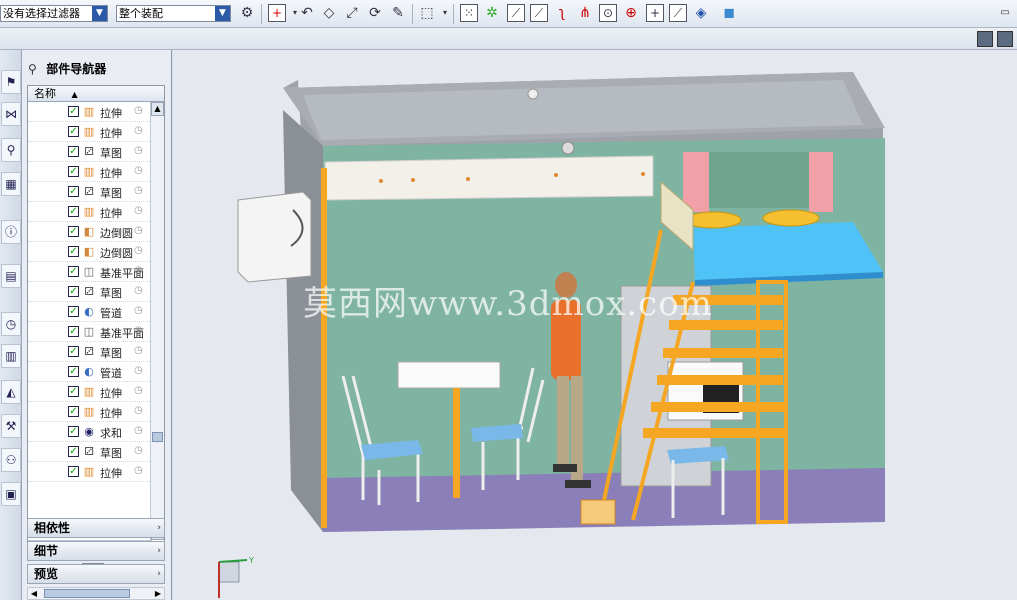  What do you see at coordinates (277, 13) in the screenshot?
I see `add-selection-icon: +` at bounding box center [277, 13].